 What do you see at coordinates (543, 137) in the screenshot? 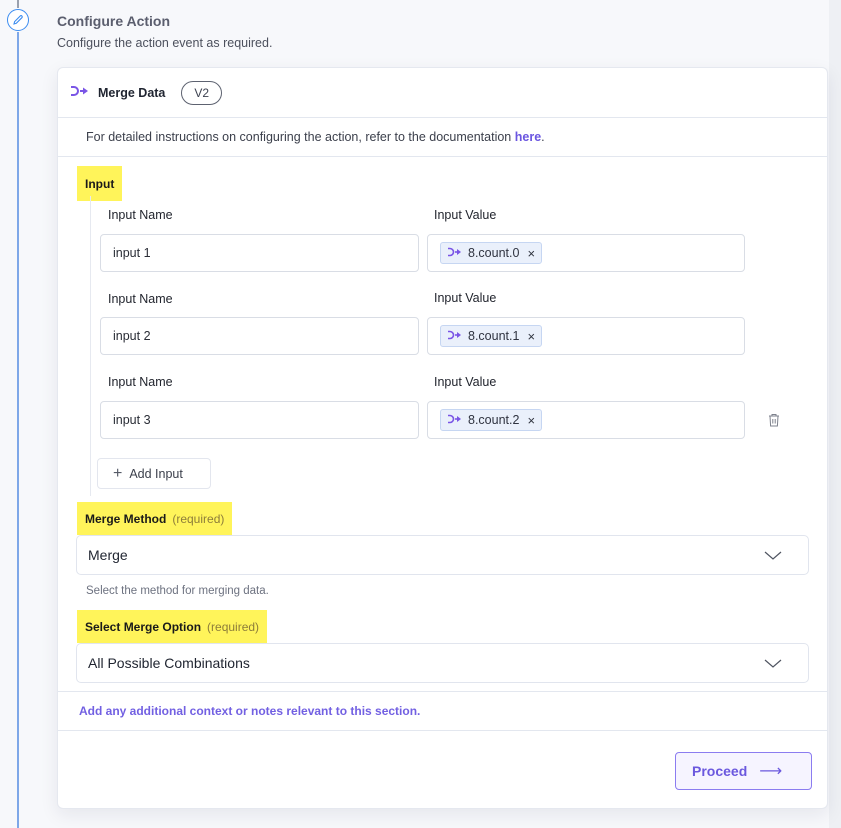
I see `doc-suffix: .` at bounding box center [543, 137].